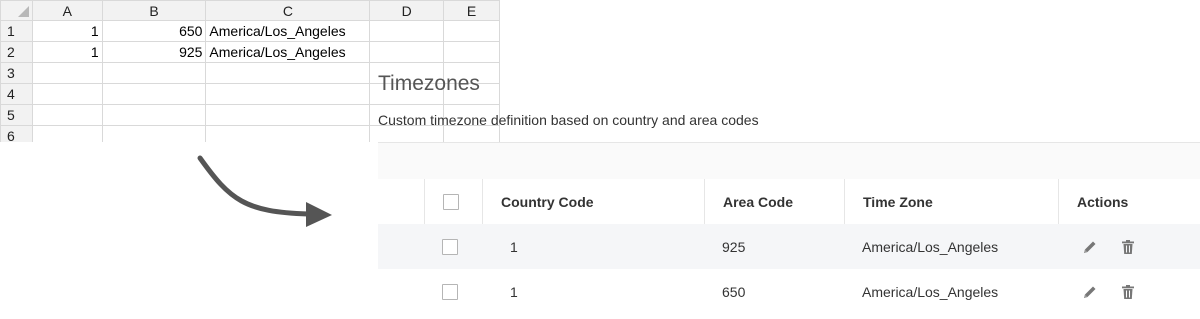 This screenshot has height=319, width=1200. What do you see at coordinates (16, 94) in the screenshot?
I see `row-header: 4` at bounding box center [16, 94].